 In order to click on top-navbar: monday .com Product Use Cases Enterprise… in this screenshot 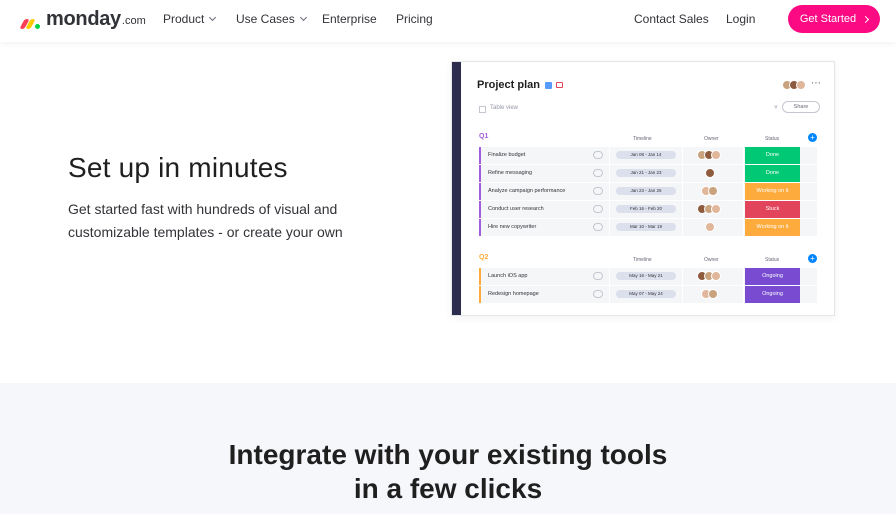, I will do `click(448, 21)`.